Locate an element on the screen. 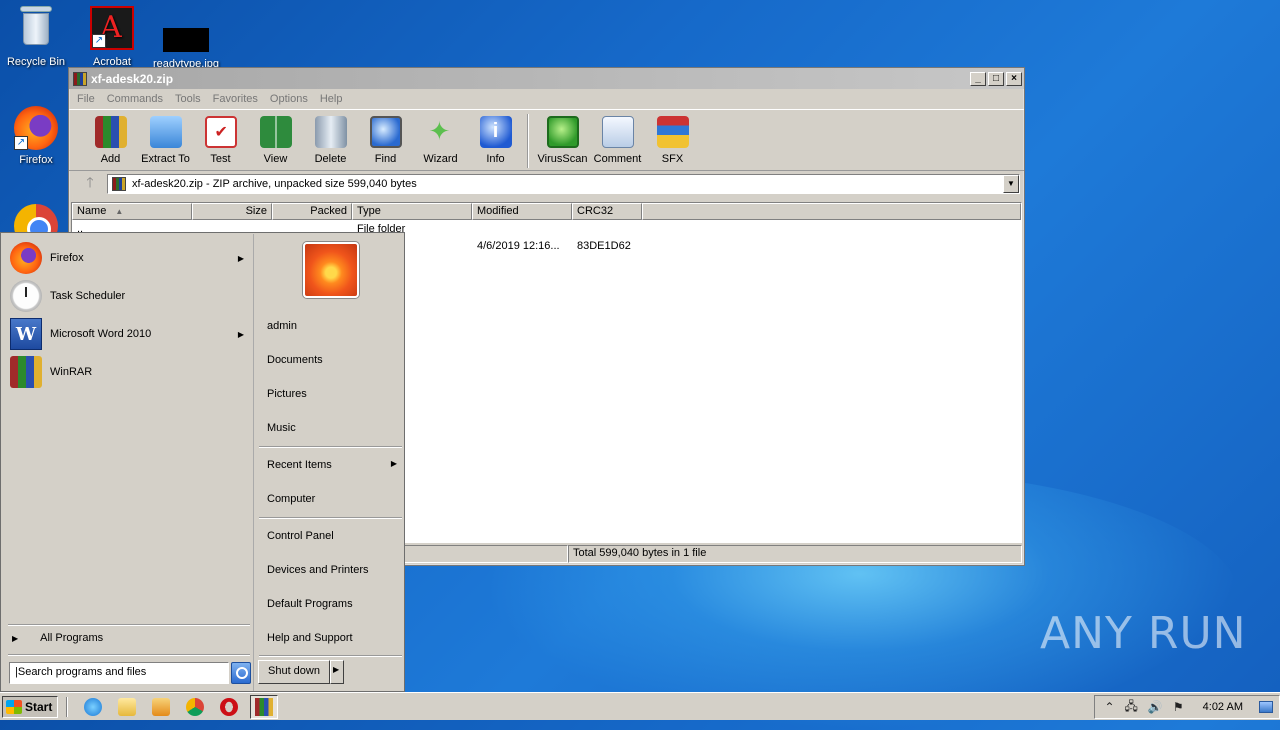 This screenshot has height=730, width=1280. delete-button: Delete is located at coordinates (330, 139).